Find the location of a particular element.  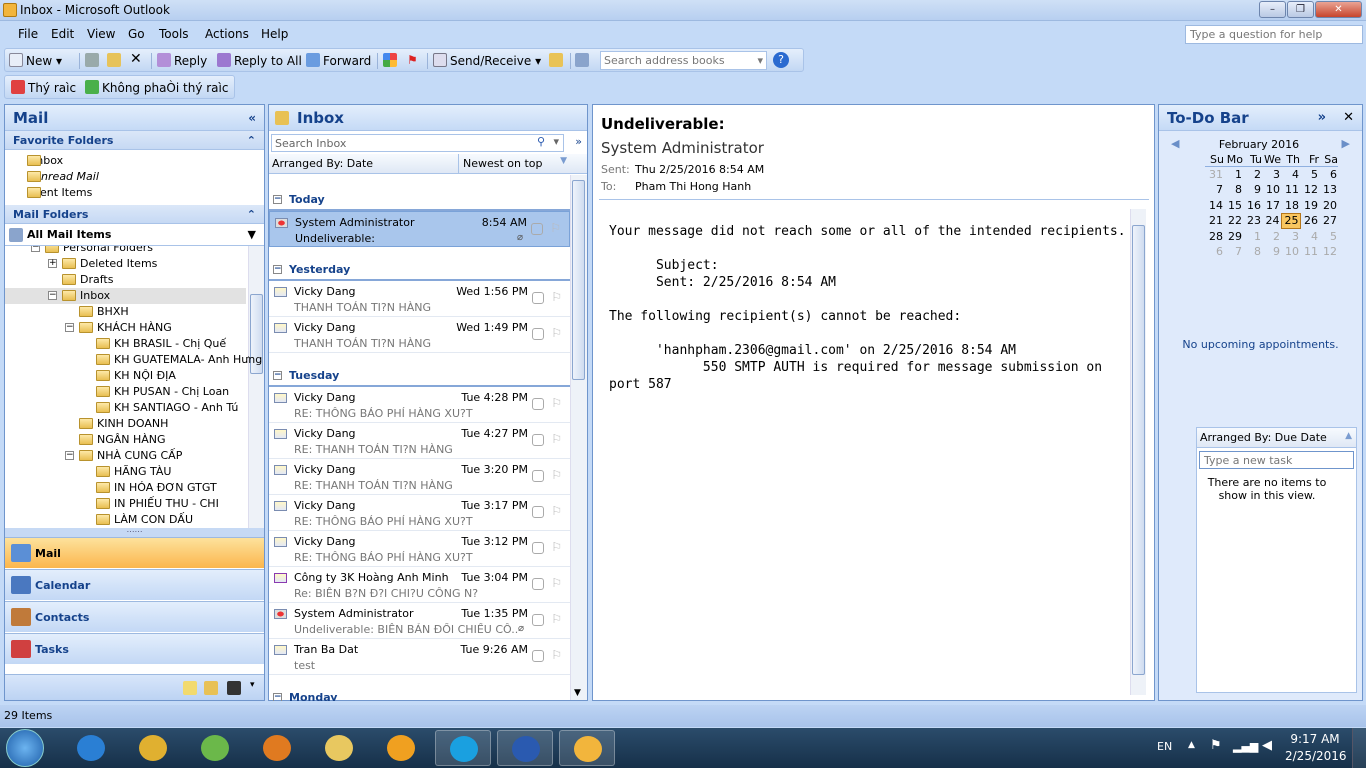

folder-item: − NHÀ CUNG CẤP is located at coordinates (125, 456).